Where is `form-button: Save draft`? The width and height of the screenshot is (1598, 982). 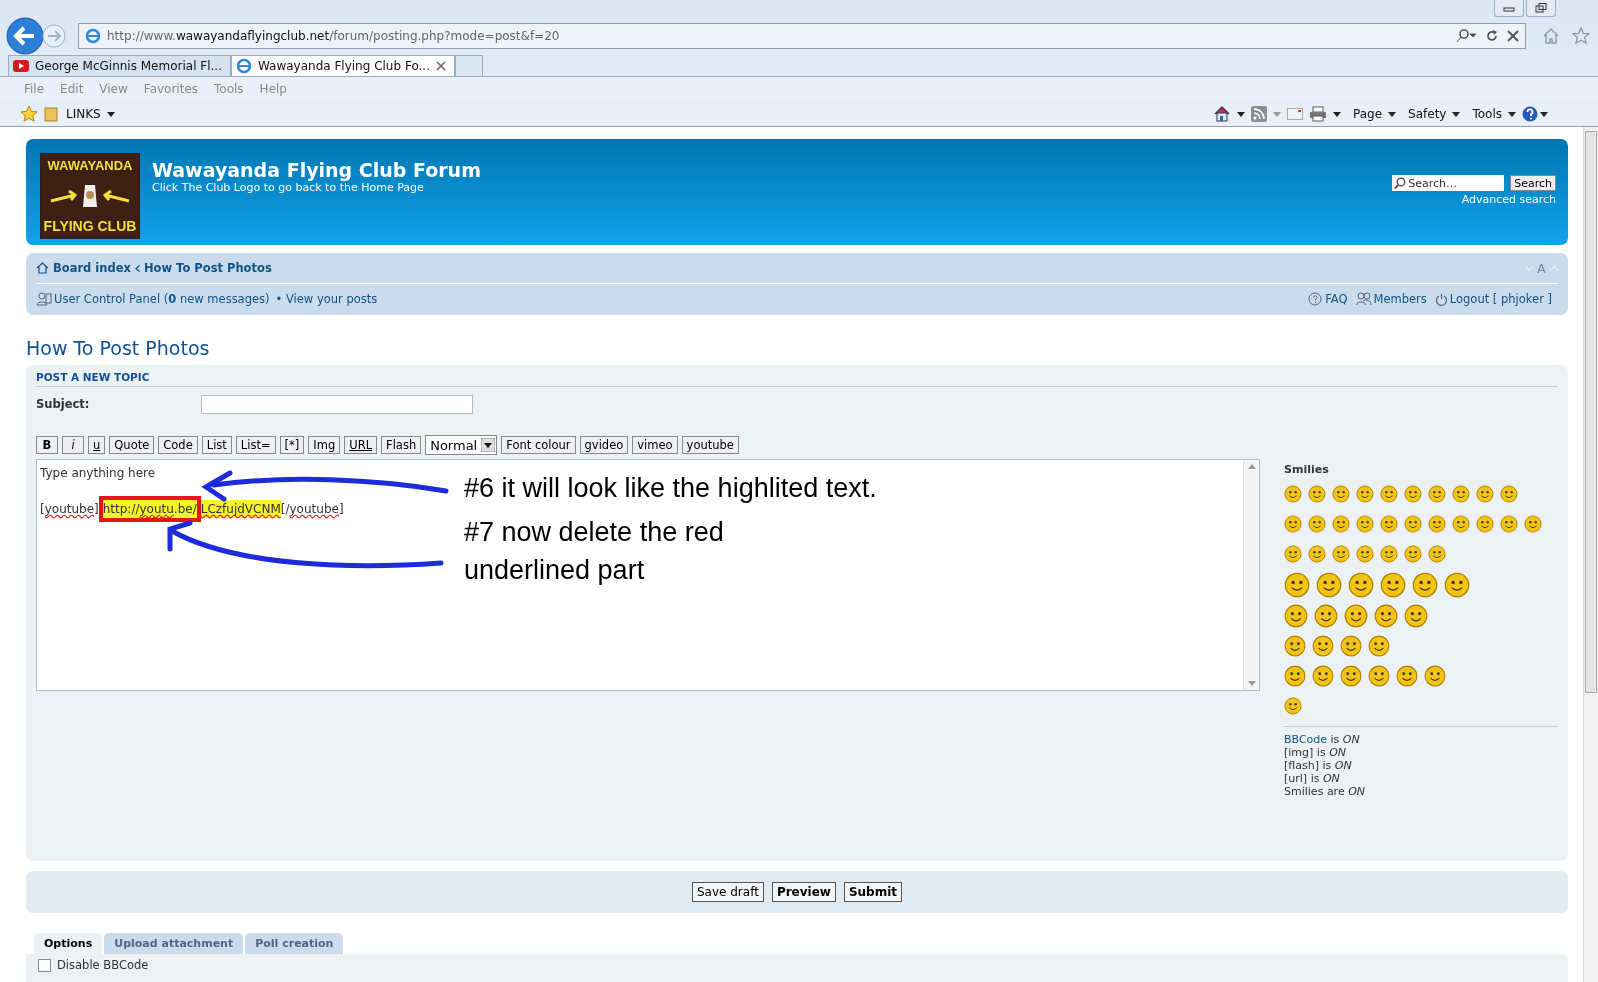
form-button: Save draft is located at coordinates (727, 892).